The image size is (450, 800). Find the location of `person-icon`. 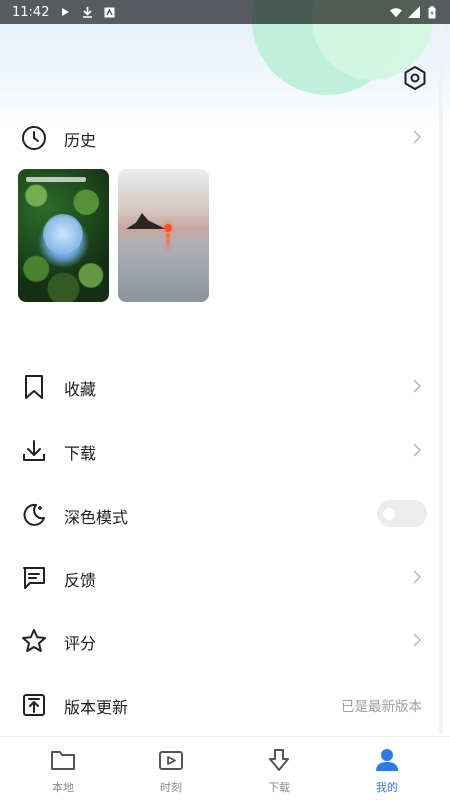

person-icon is located at coordinates (387, 760).